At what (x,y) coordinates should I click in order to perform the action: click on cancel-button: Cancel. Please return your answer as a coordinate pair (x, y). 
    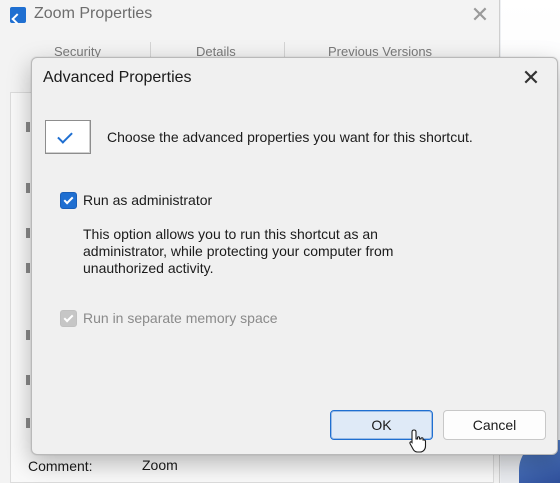
    Looking at the image, I should click on (494, 425).